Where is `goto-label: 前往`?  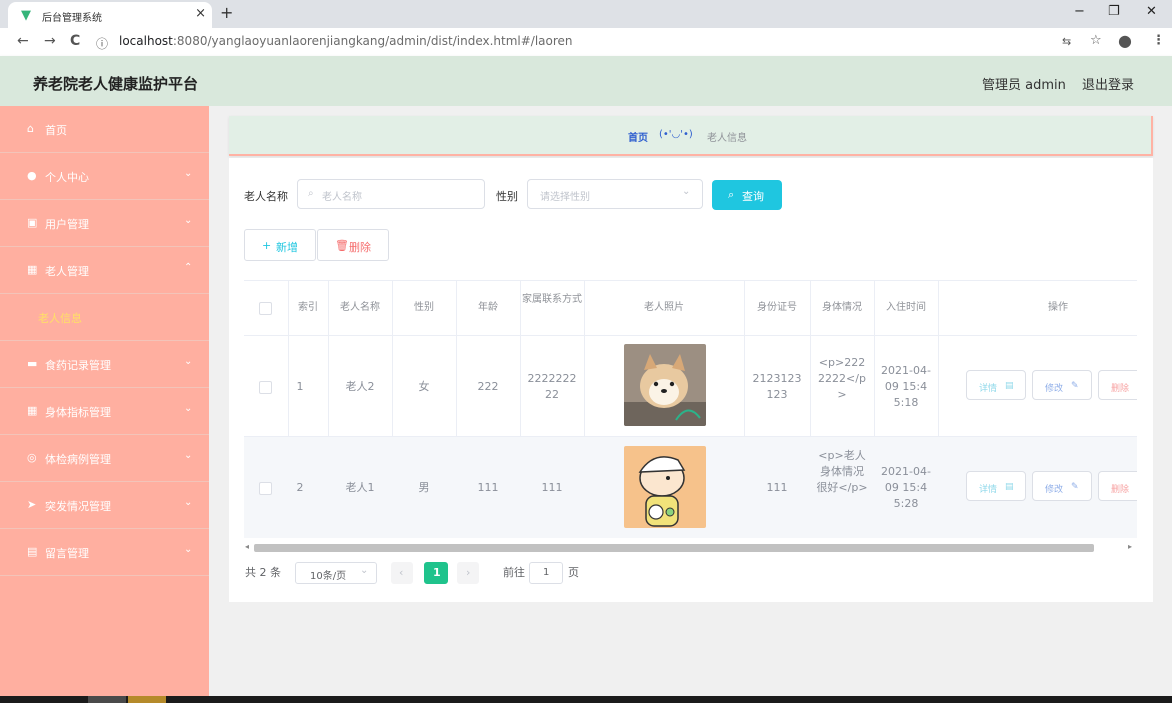
goto-label: 前往 is located at coordinates (514, 572).